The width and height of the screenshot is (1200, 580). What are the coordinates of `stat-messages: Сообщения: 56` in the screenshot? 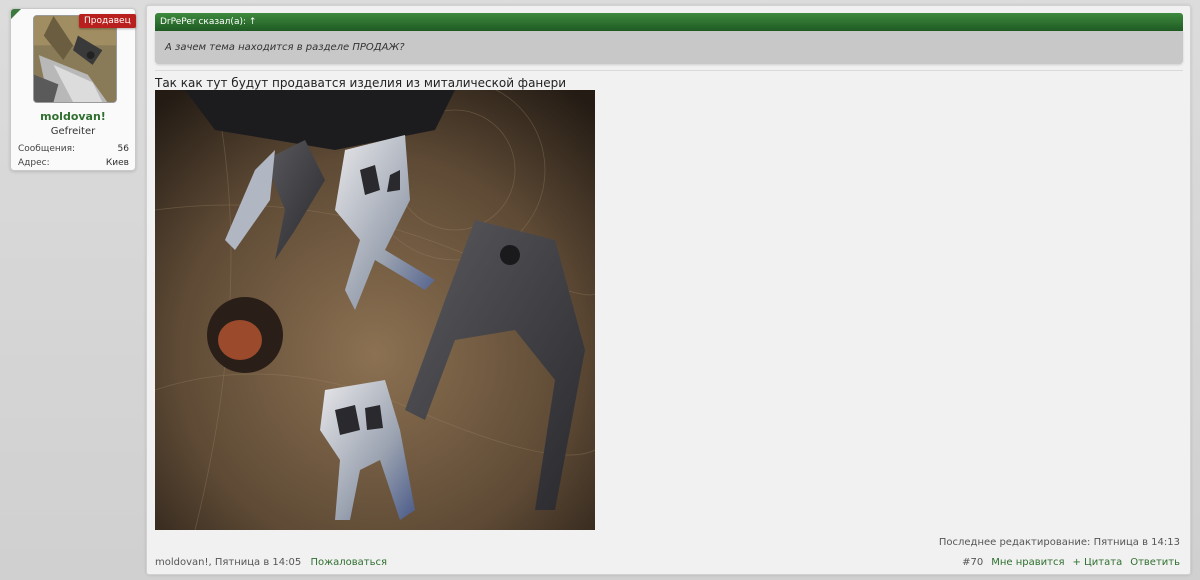 It's located at (73, 149).